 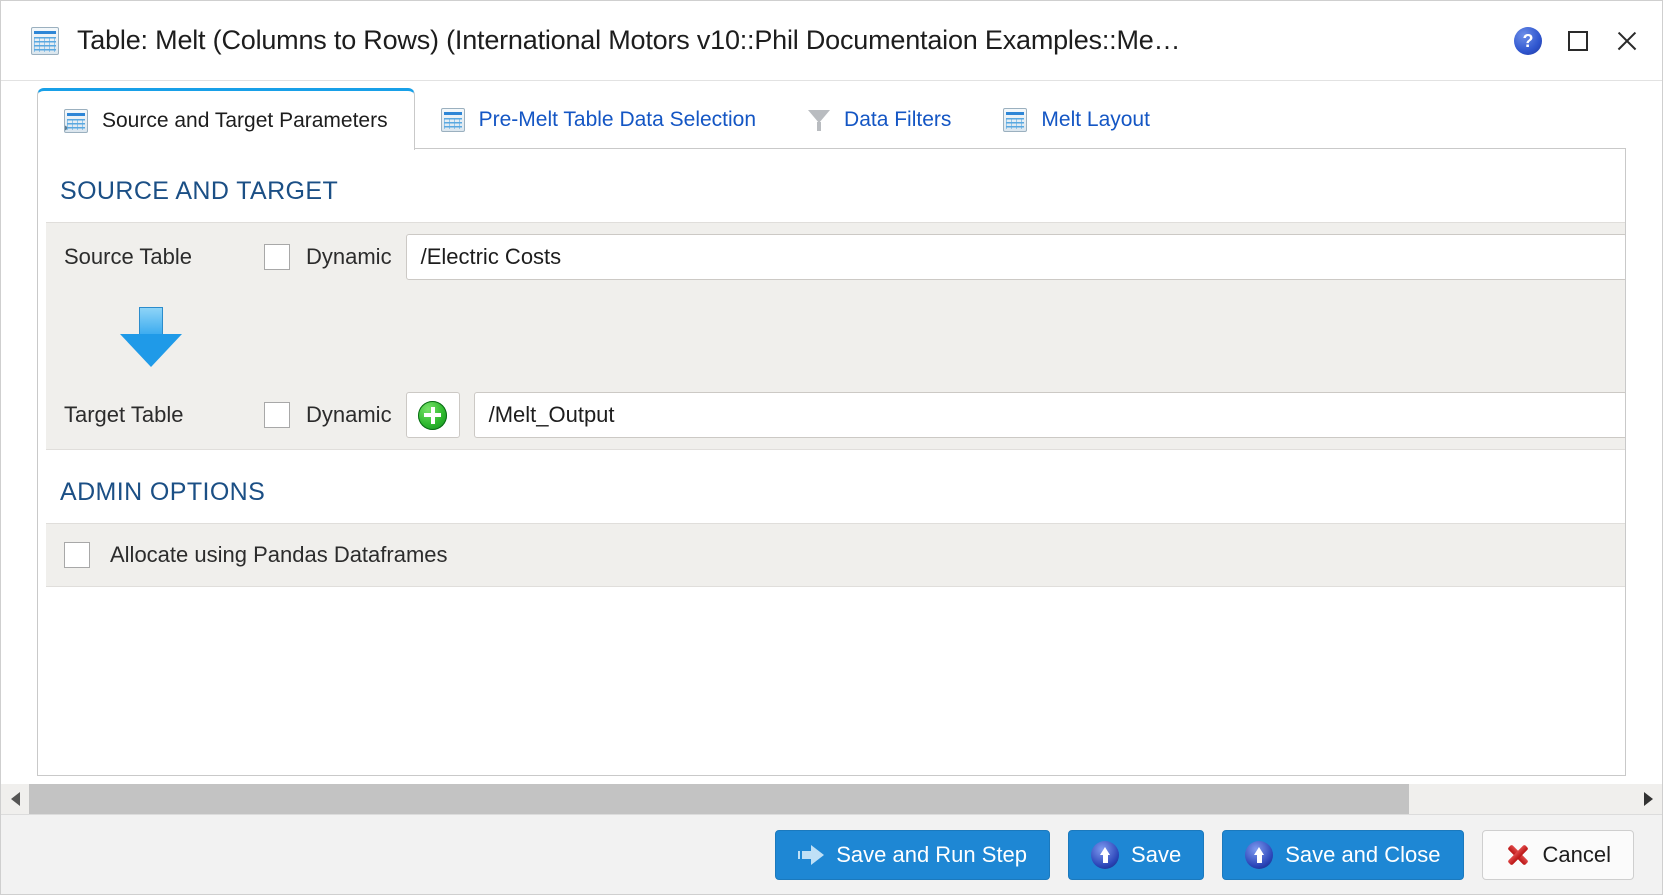 I want to click on target-dynamic-label: Dynamic, so click(x=349, y=414).